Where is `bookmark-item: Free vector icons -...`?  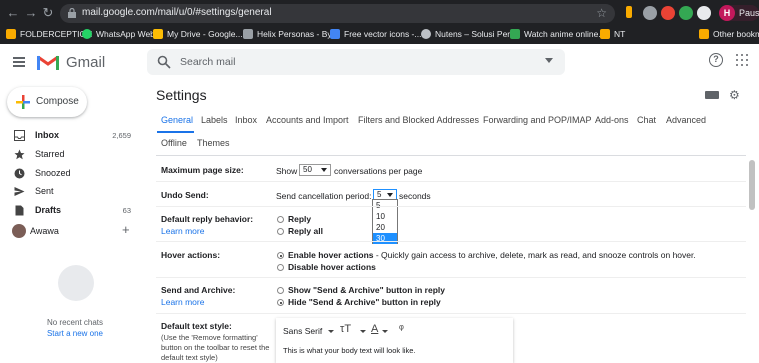
bookmark-item: Free vector icons -... is located at coordinates (375, 34).